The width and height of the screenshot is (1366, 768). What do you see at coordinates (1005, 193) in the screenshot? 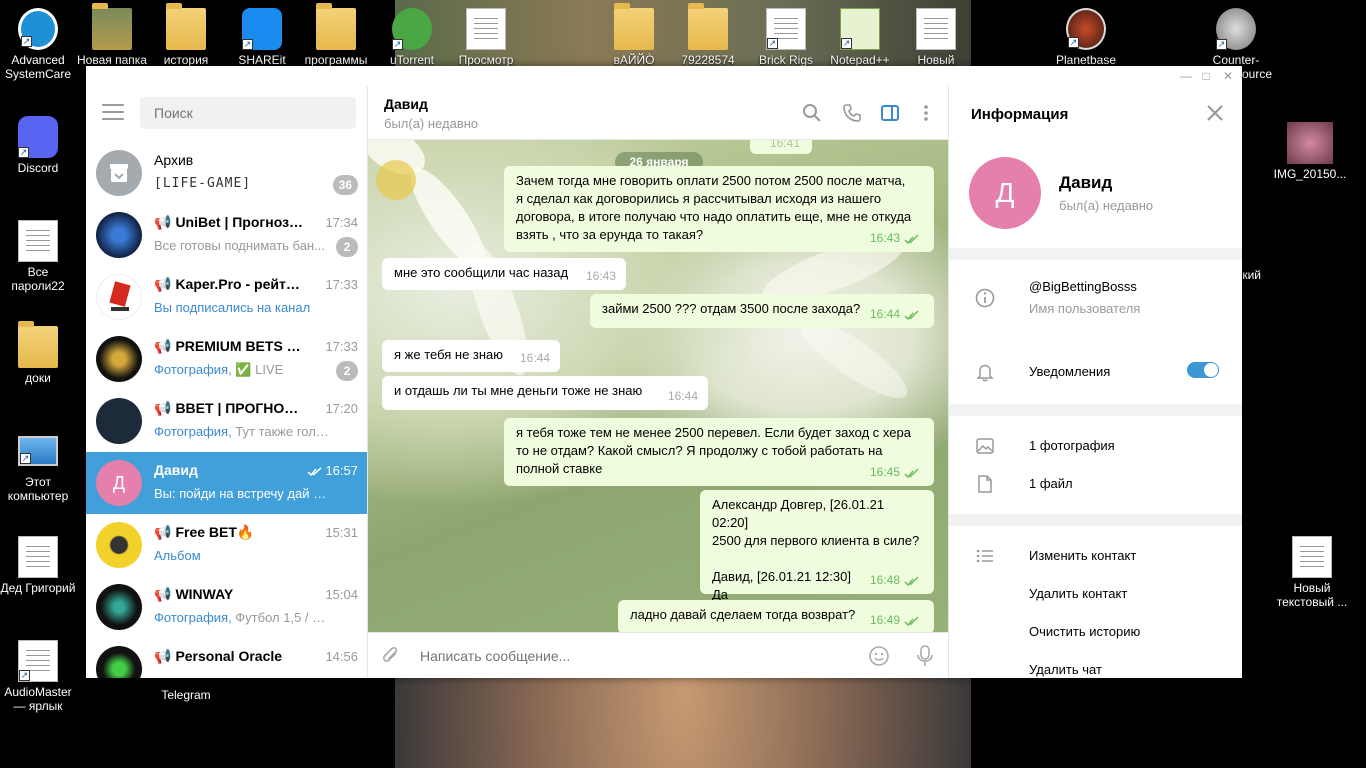
I see `profile-avatar: Д` at bounding box center [1005, 193].